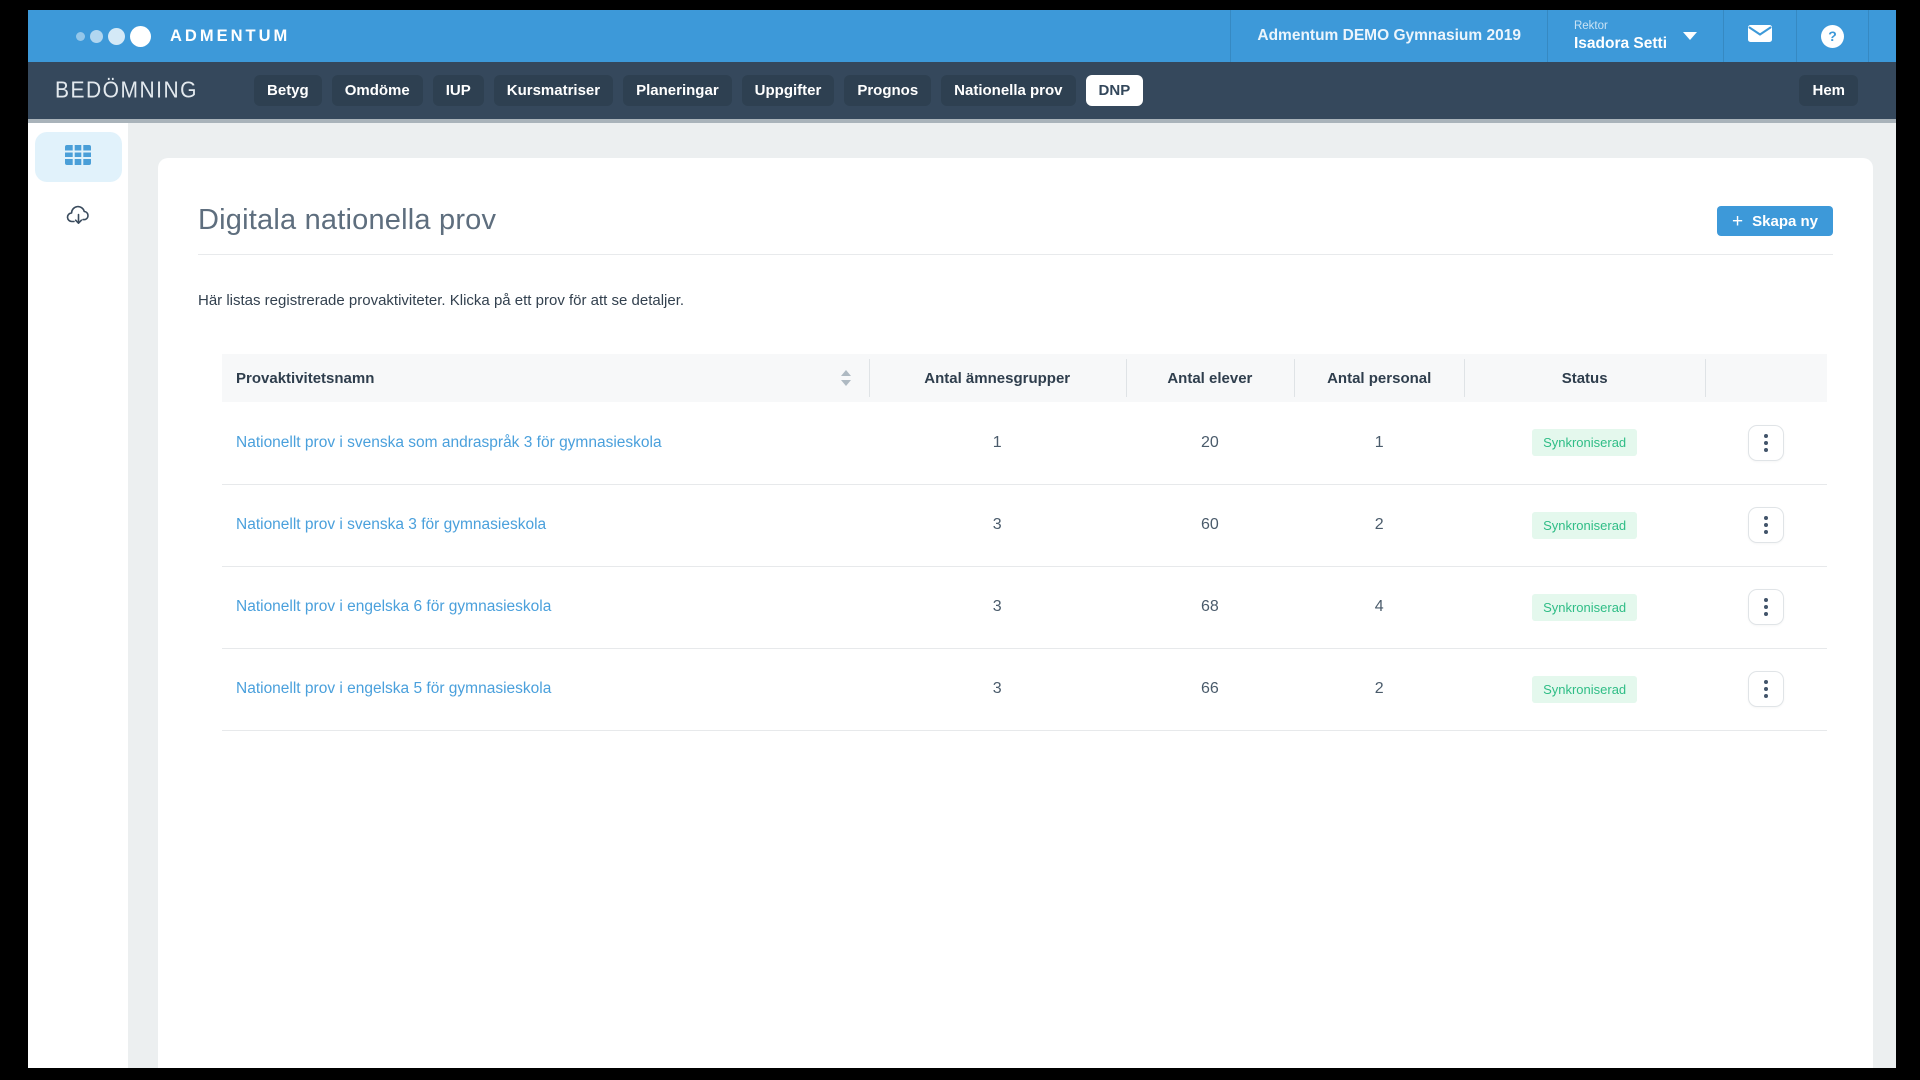  What do you see at coordinates (1785, 221) in the screenshot?
I see `create-new-label: Skapa ny` at bounding box center [1785, 221].